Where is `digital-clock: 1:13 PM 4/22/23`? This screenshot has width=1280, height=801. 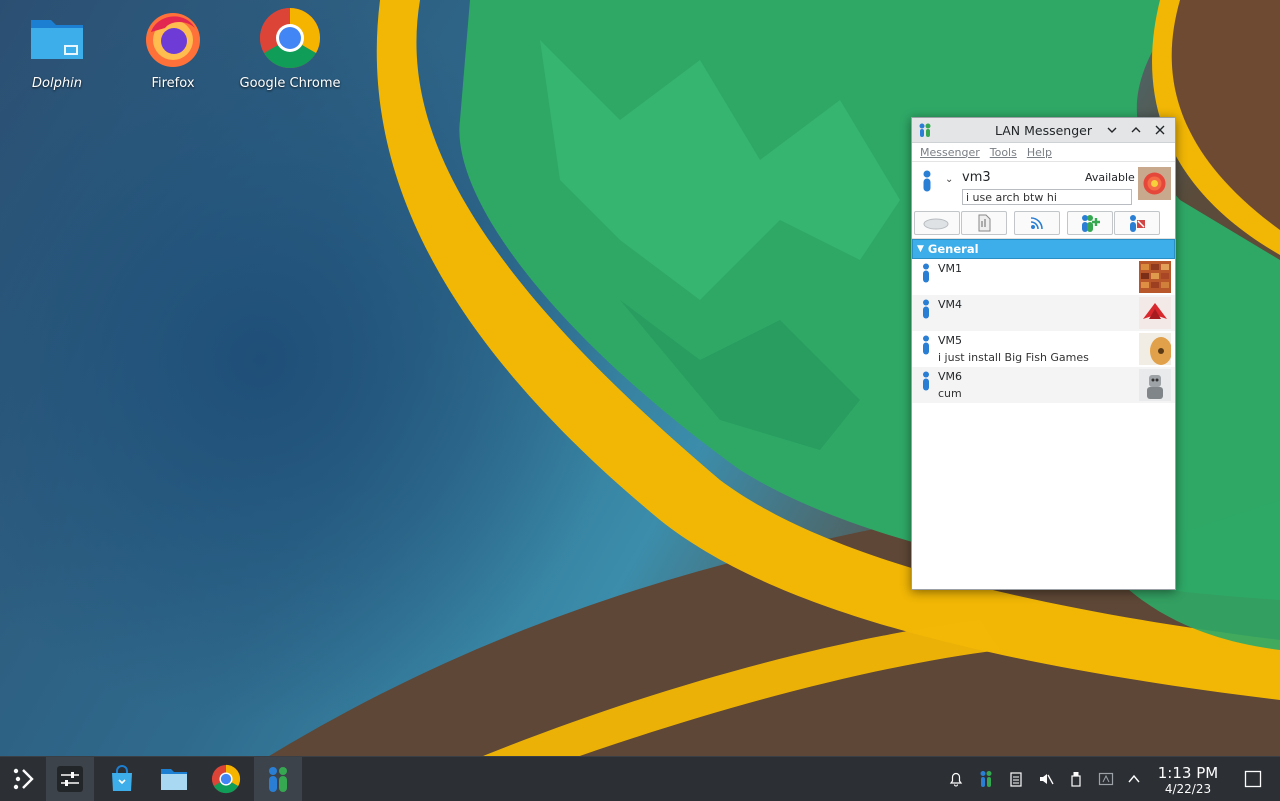
digital-clock: 1:13 PM 4/22/23 is located at coordinates (1188, 780).